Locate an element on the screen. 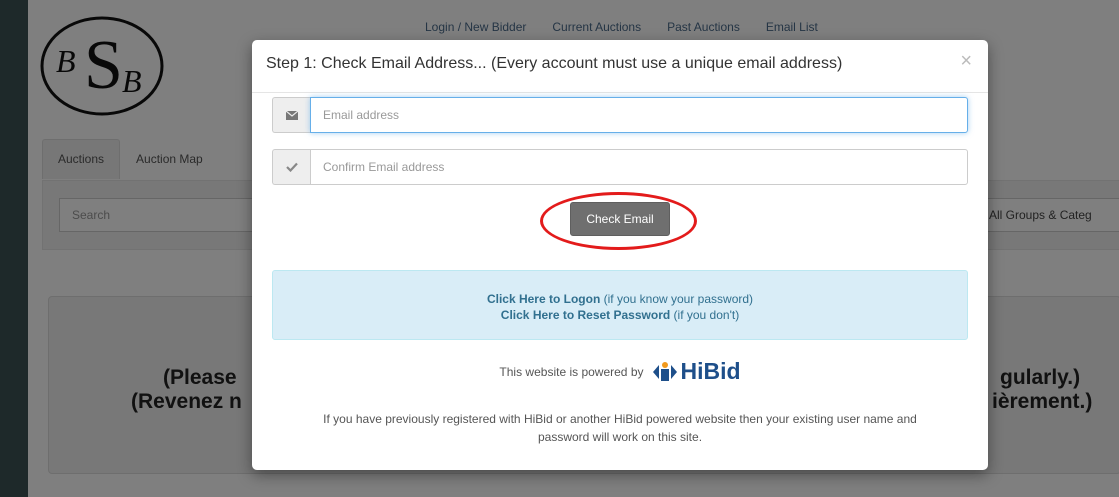  hibid-brand: HiBid is located at coordinates (710, 371).